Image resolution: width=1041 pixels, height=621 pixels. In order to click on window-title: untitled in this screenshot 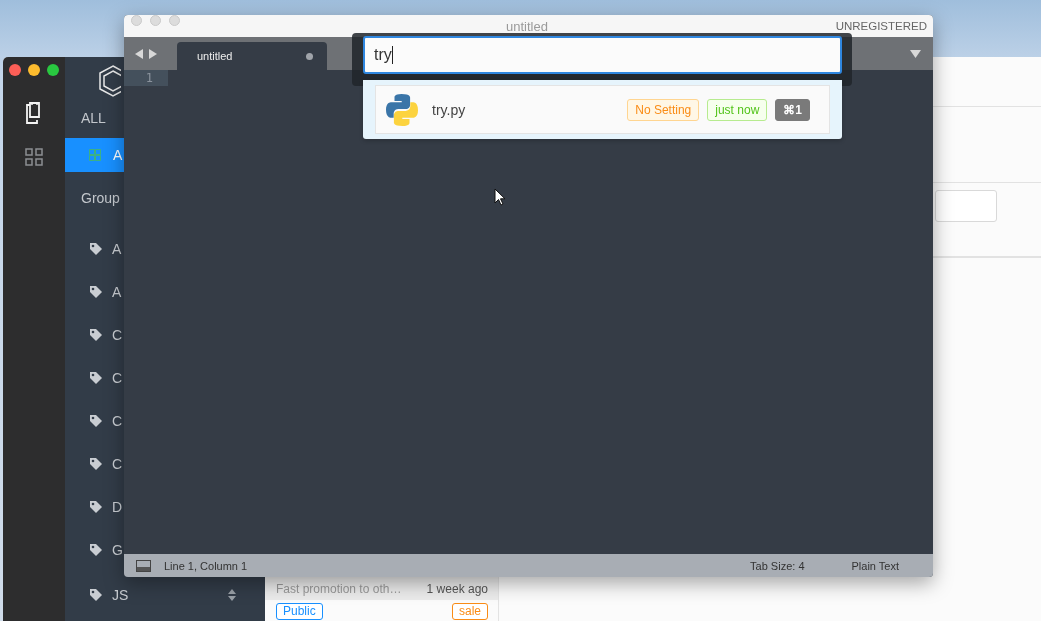, I will do `click(527, 26)`.